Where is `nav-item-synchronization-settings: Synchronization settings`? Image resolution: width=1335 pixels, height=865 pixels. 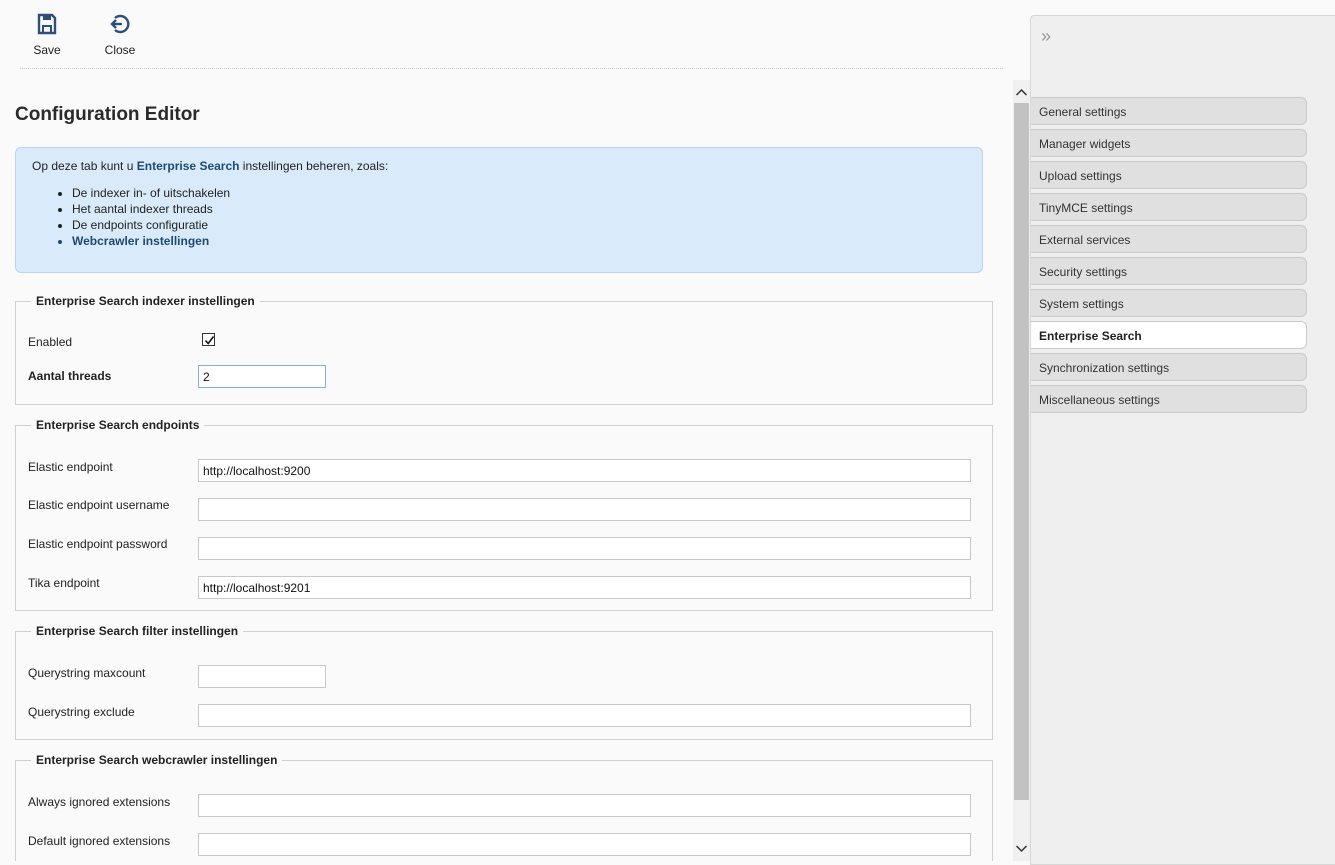 nav-item-synchronization-settings: Synchronization settings is located at coordinates (1169, 367).